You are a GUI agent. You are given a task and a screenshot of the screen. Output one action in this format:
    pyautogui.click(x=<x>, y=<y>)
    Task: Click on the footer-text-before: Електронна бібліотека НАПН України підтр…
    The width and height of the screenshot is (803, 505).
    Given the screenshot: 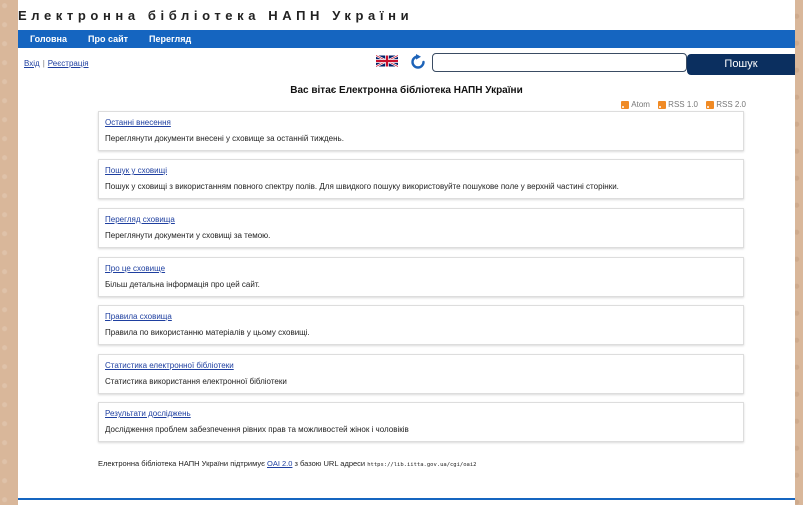 What is the action you would take?
    pyautogui.click(x=182, y=463)
    